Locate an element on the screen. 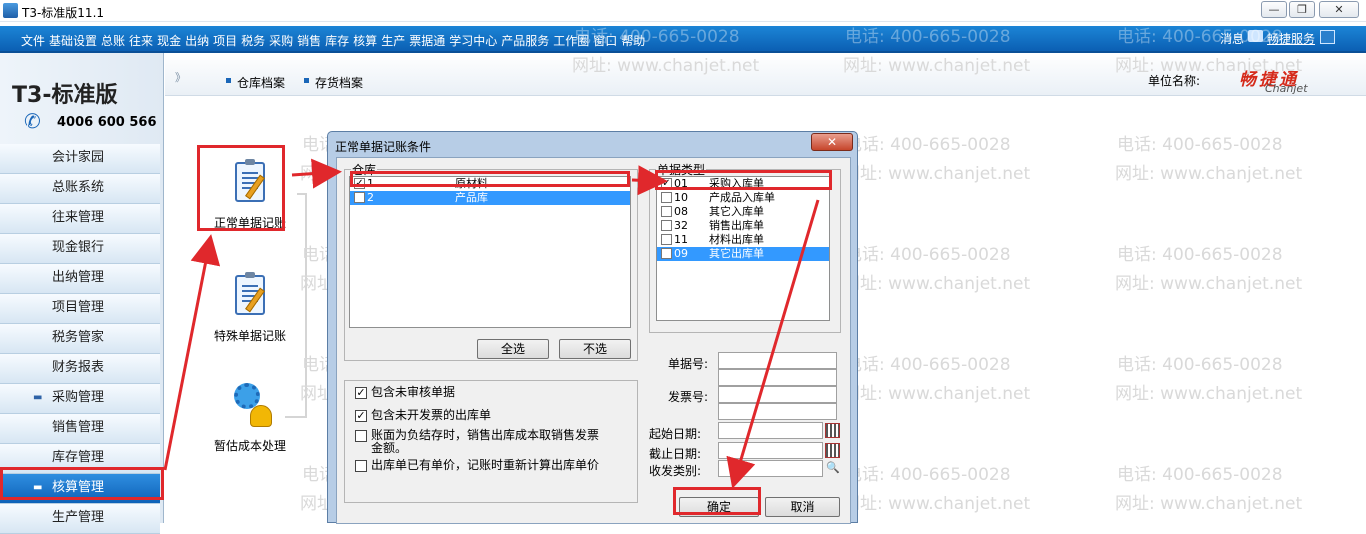 This screenshot has width=1366, height=534. sidebar-item: 生产管理 is located at coordinates (80, 519).